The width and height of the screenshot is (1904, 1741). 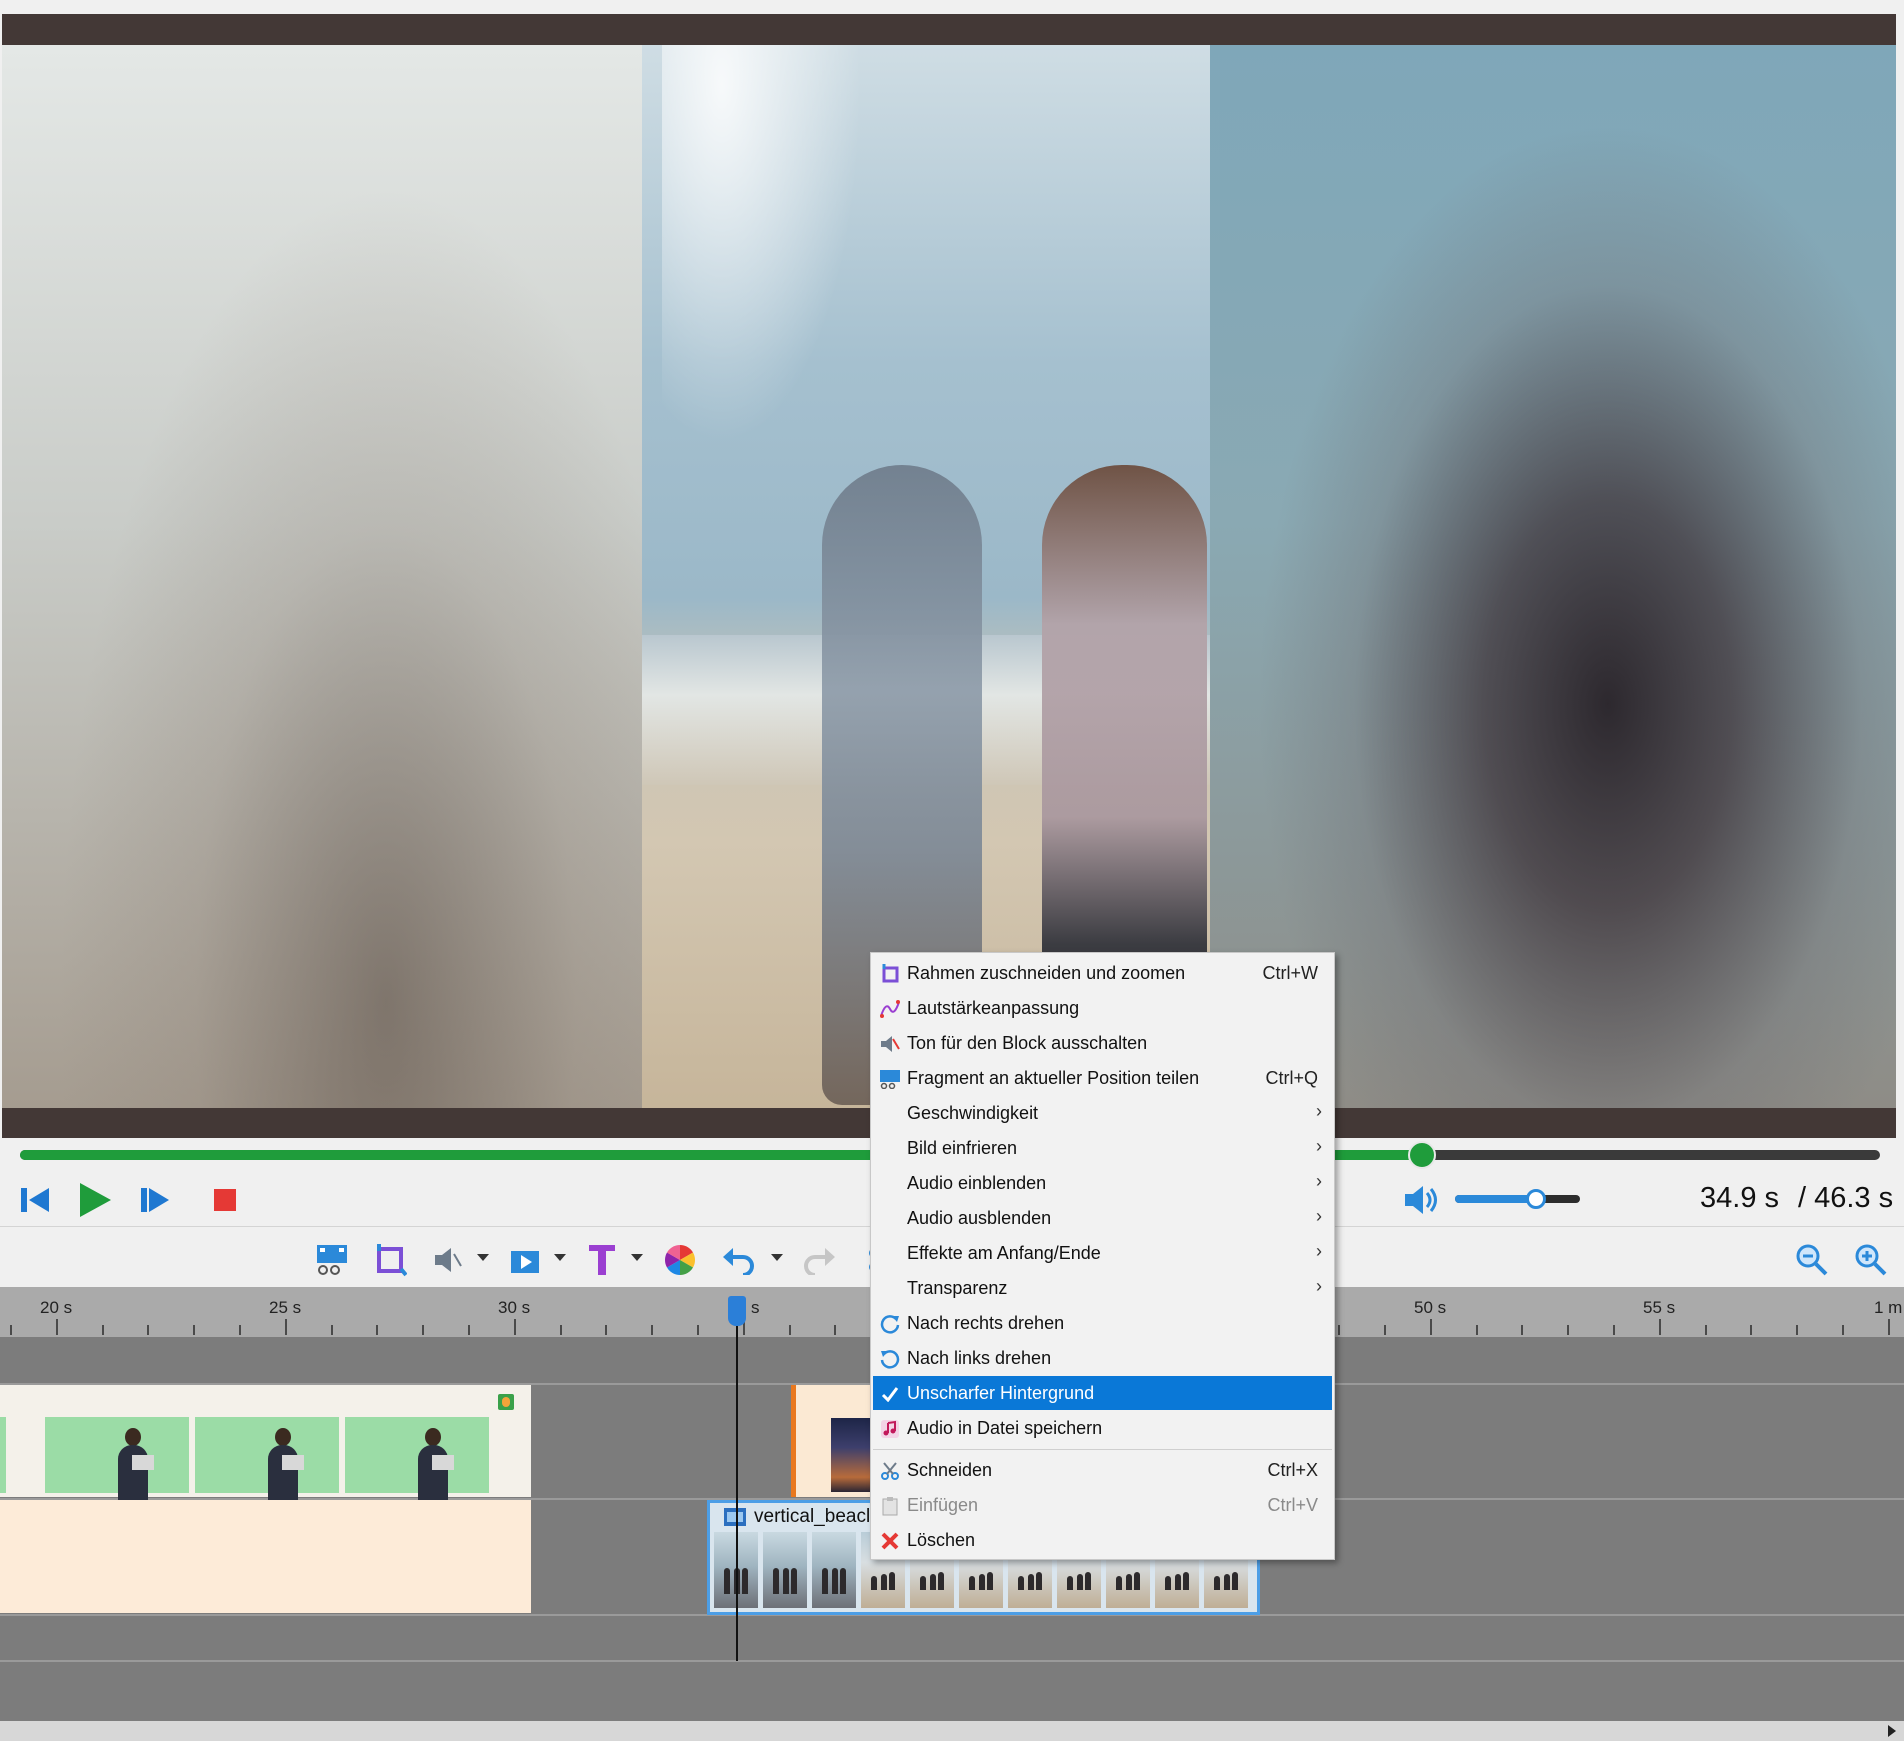 What do you see at coordinates (890, 1429) in the screenshot?
I see `music-note-icon` at bounding box center [890, 1429].